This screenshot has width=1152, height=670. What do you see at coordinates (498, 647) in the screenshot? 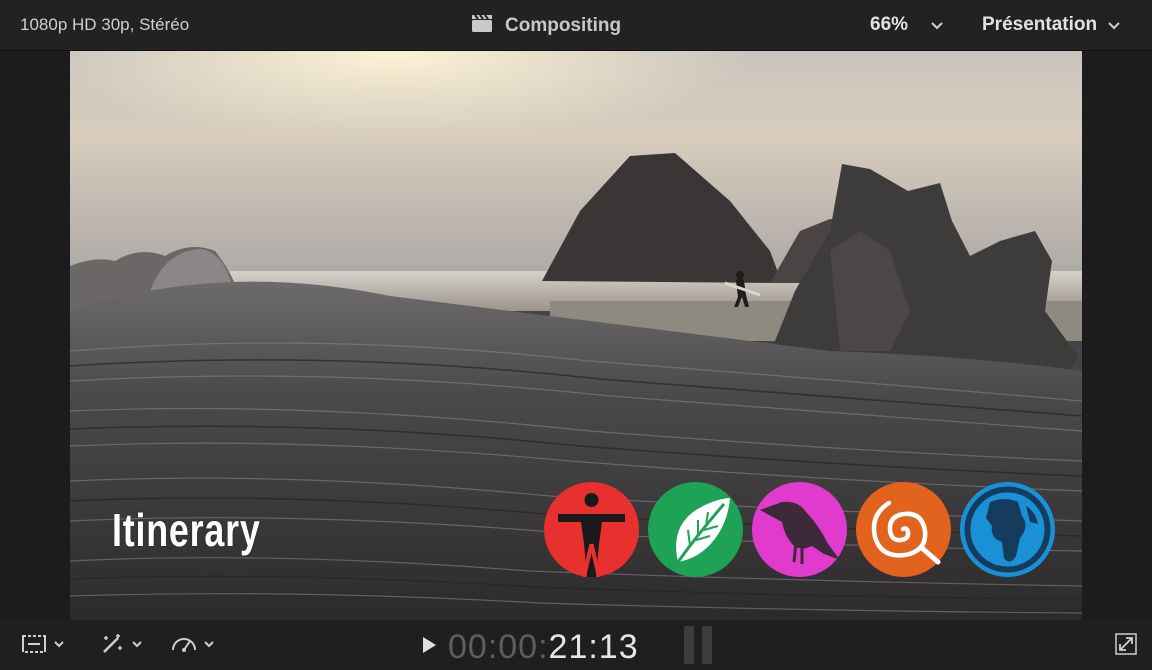
I see `timecode-dim: 00:00:` at bounding box center [498, 647].